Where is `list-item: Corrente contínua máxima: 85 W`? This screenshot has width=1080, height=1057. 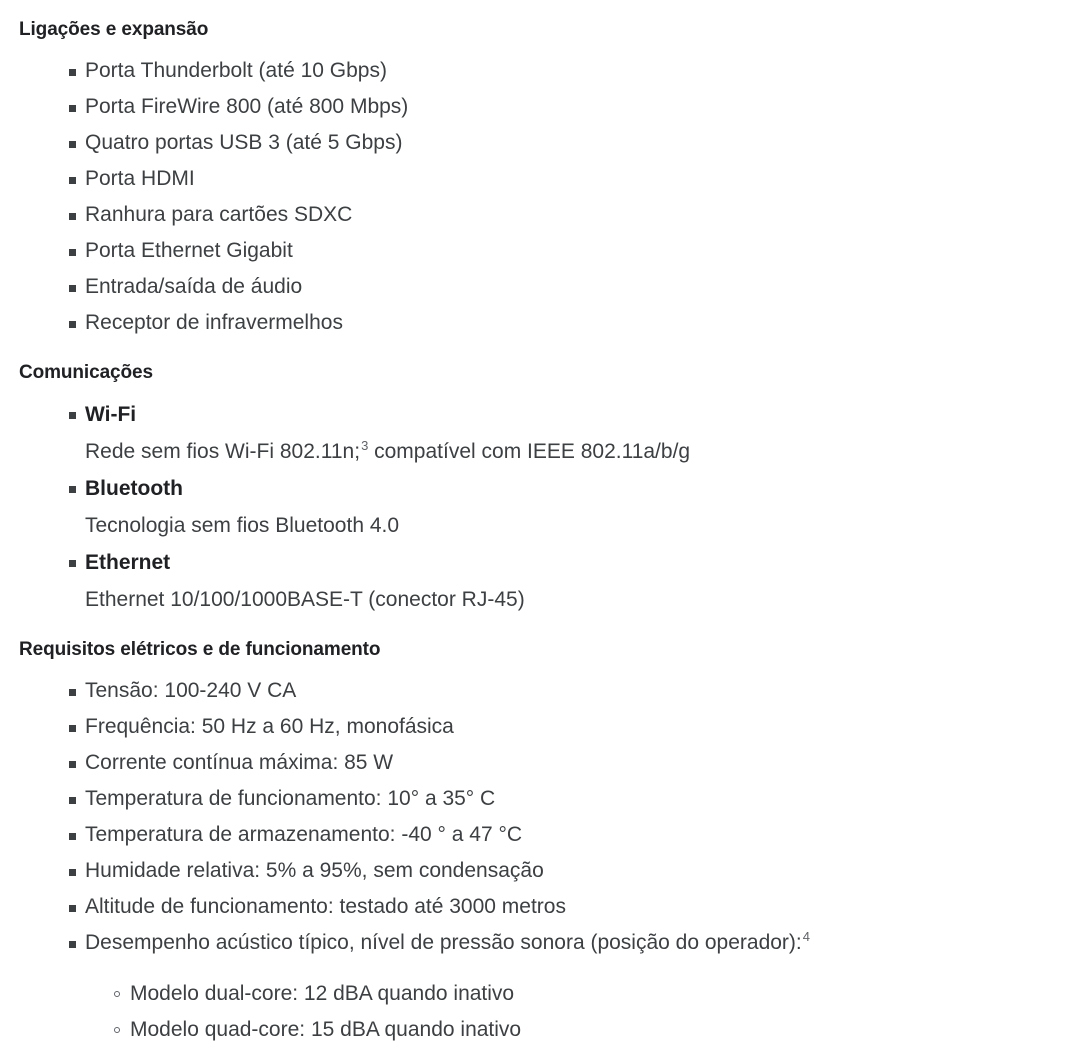 list-item: Corrente contínua máxima: 85 W is located at coordinates (539, 763).